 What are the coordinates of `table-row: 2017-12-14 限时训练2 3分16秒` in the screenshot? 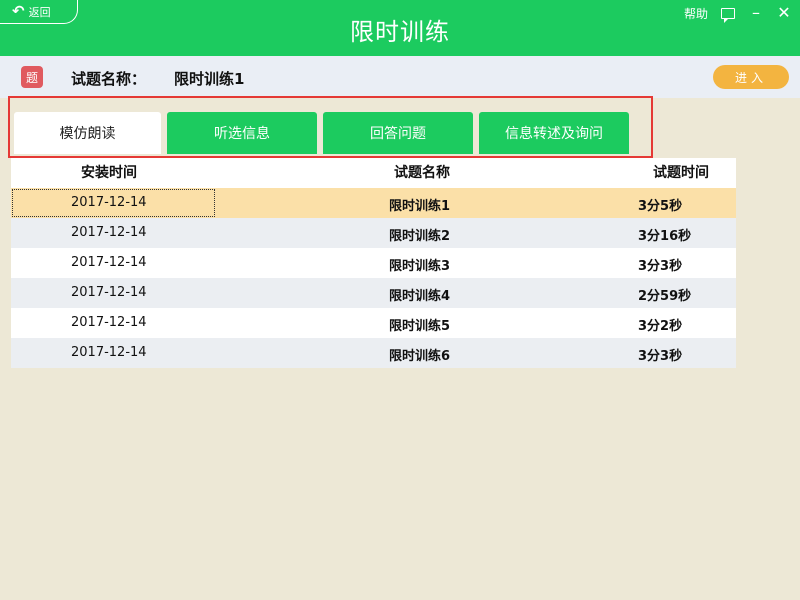 It's located at (373, 233).